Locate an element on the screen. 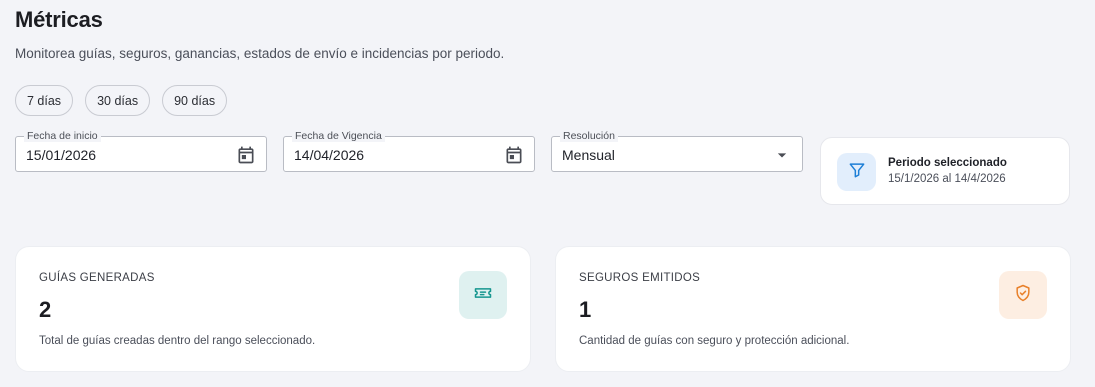 The image size is (1095, 387). chip-7-days: 7 días is located at coordinates (44, 100).